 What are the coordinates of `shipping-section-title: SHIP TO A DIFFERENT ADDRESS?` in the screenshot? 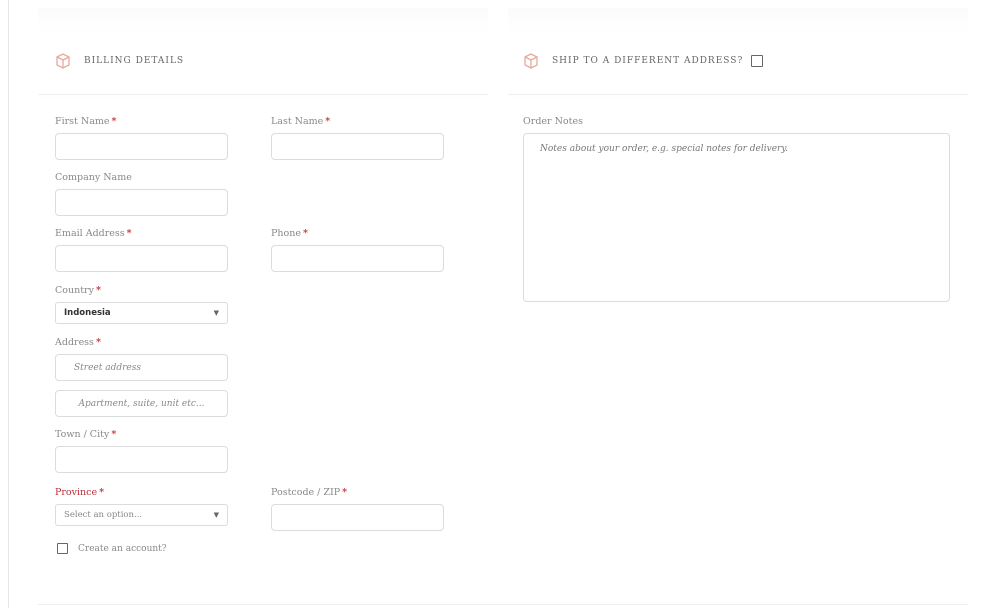 It's located at (648, 61).